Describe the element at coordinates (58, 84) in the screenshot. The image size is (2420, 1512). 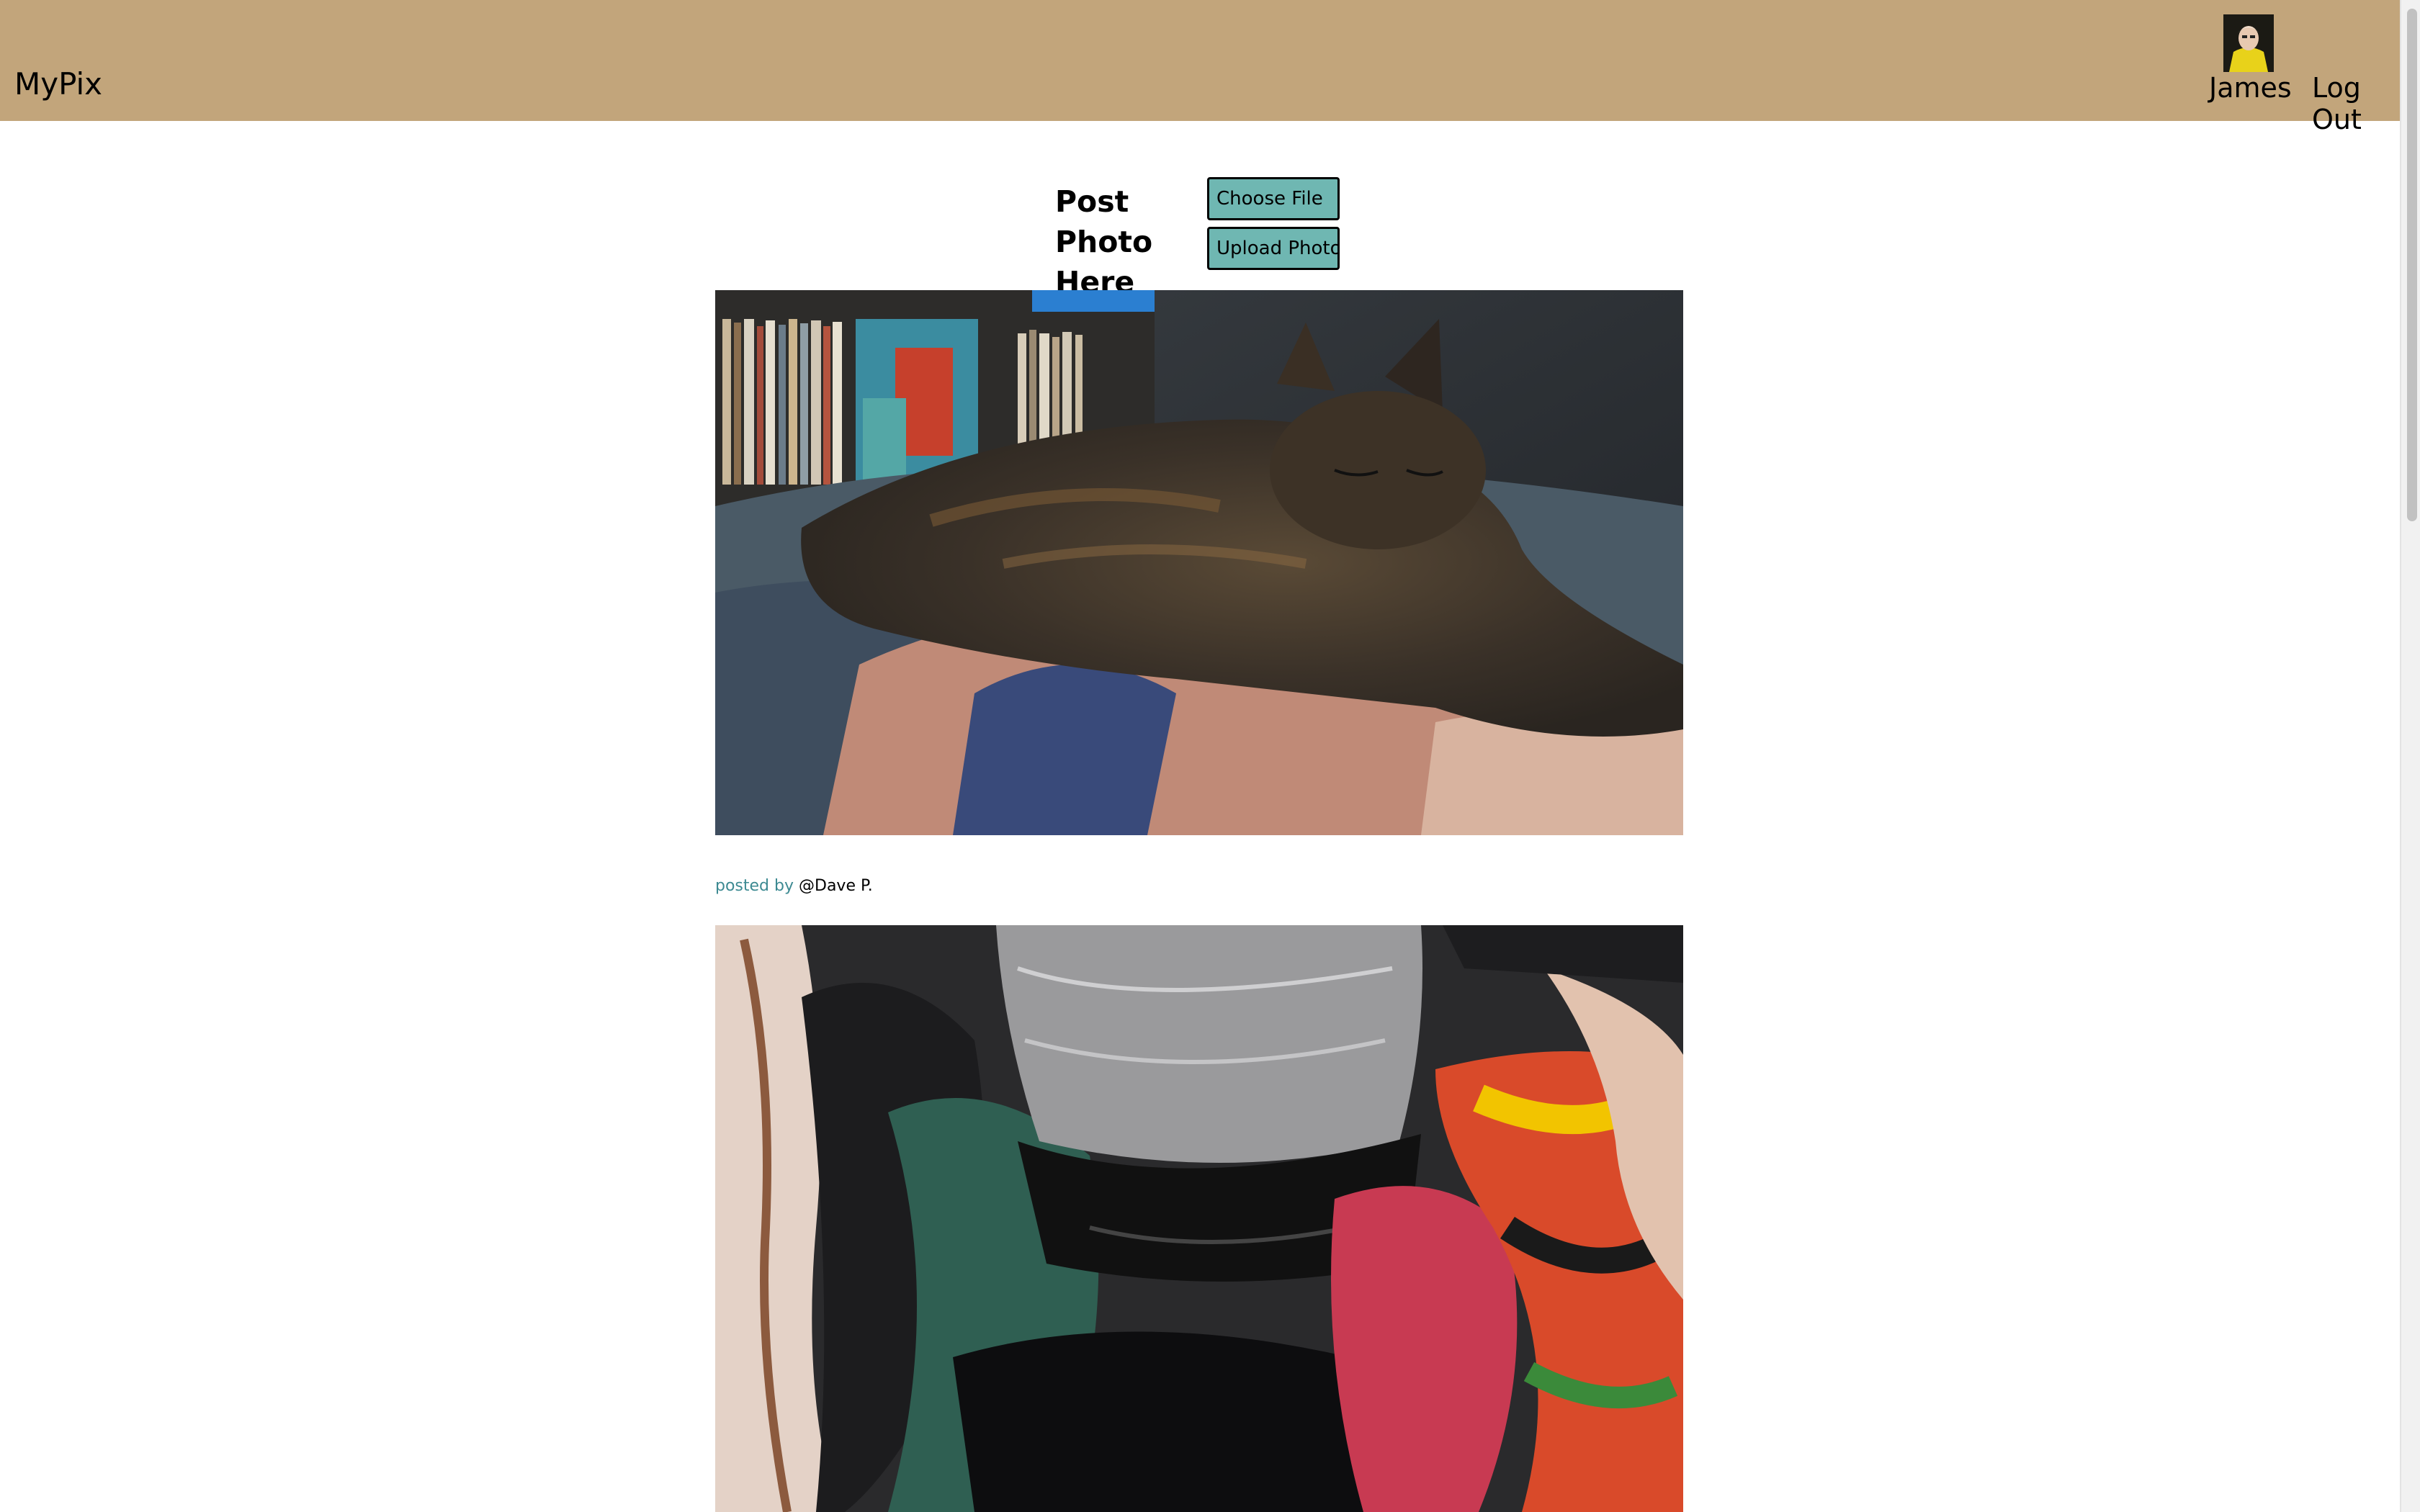
I see `site-logo: MyPix` at that location.